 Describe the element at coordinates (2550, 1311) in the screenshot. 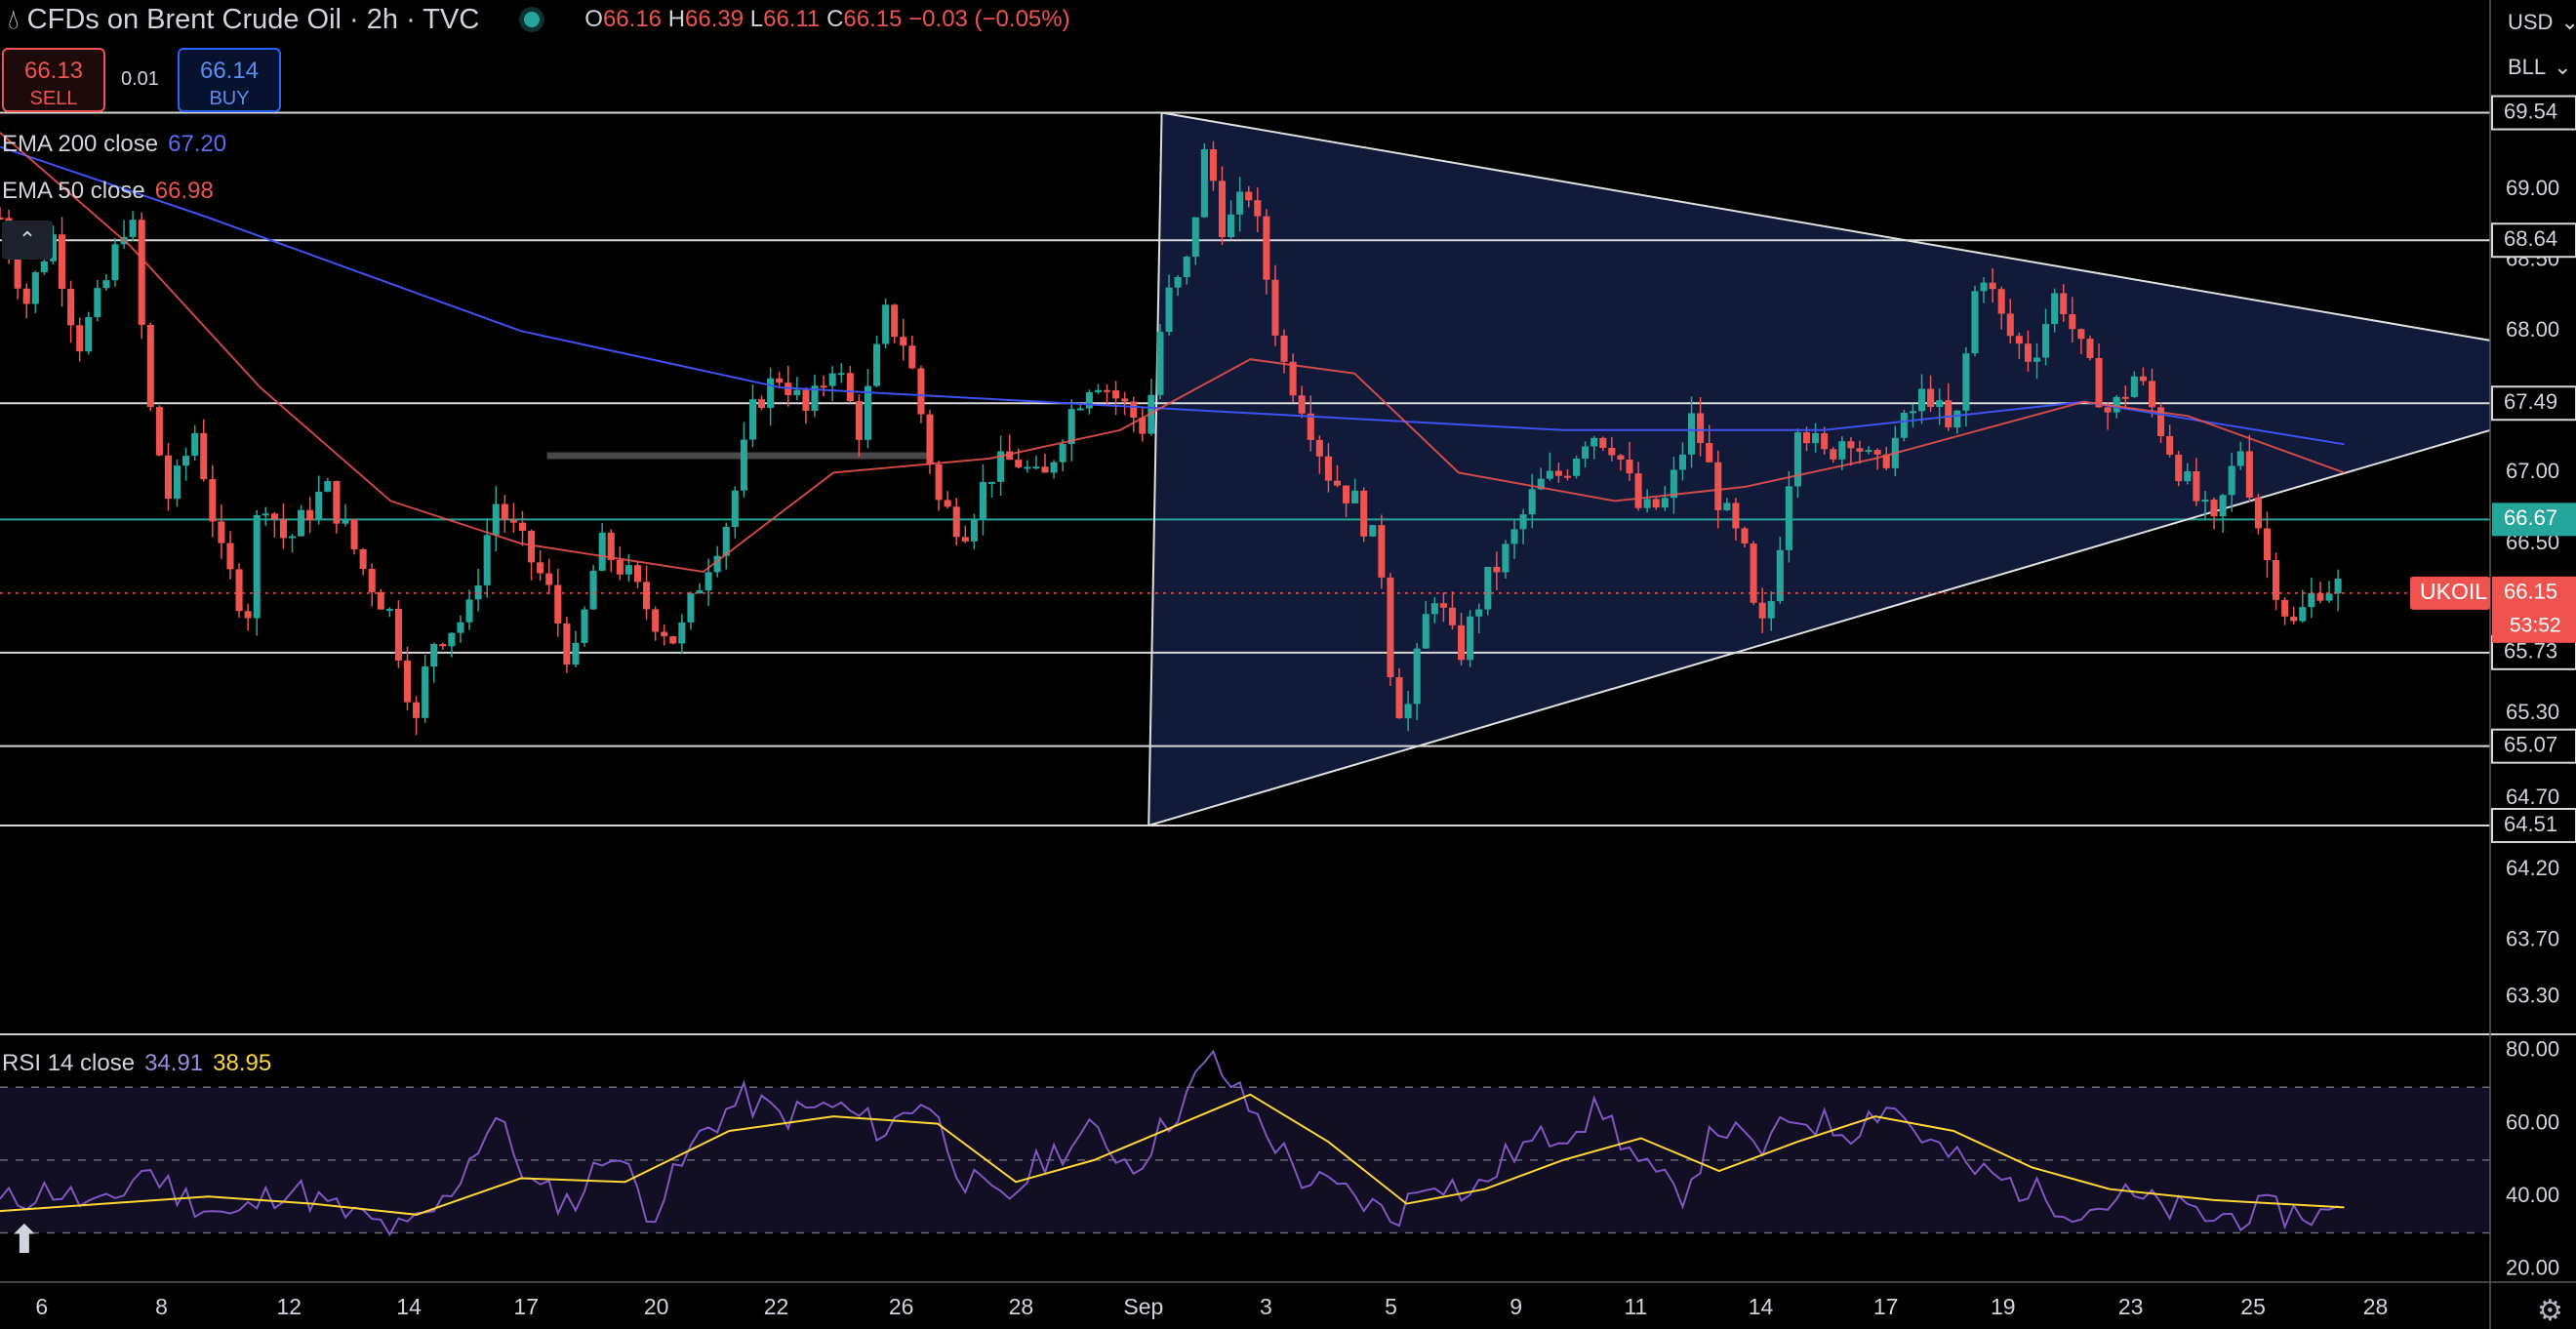

I see `settings-gear-icon: ⚙︎` at that location.